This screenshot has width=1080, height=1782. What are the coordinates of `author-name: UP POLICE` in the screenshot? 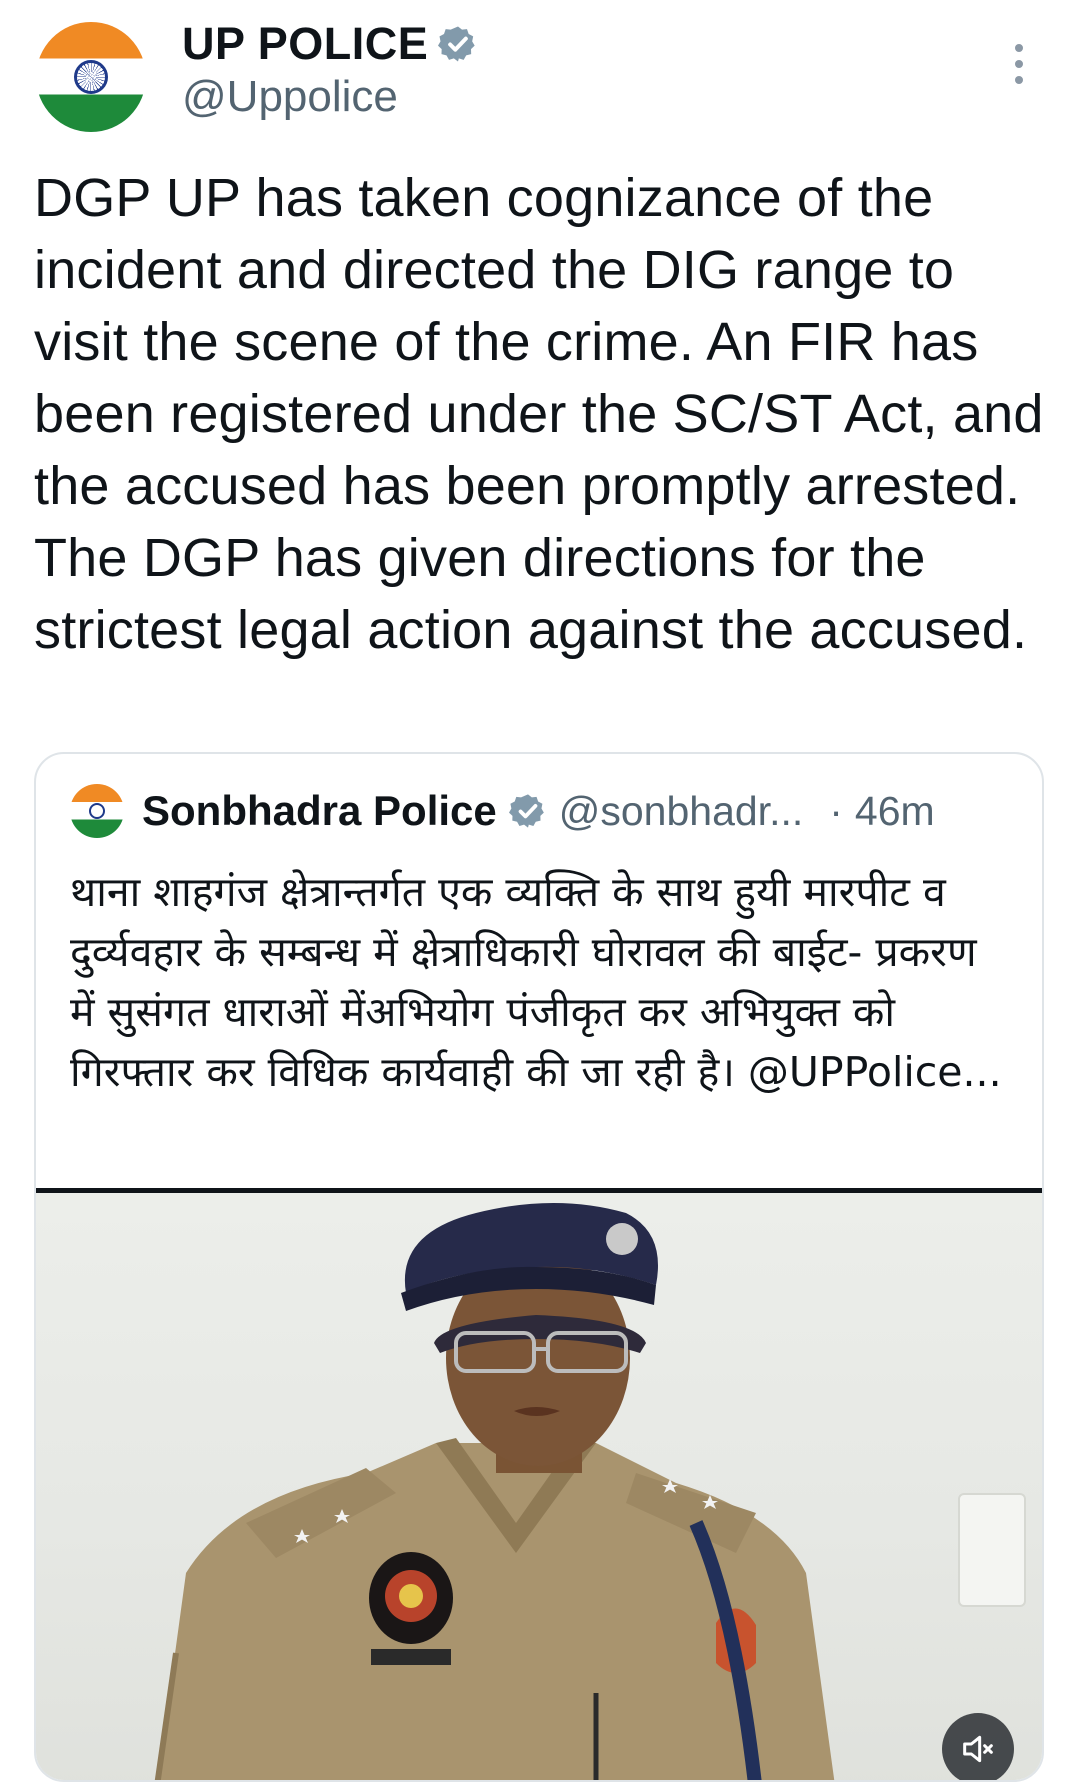 It's located at (305, 44).